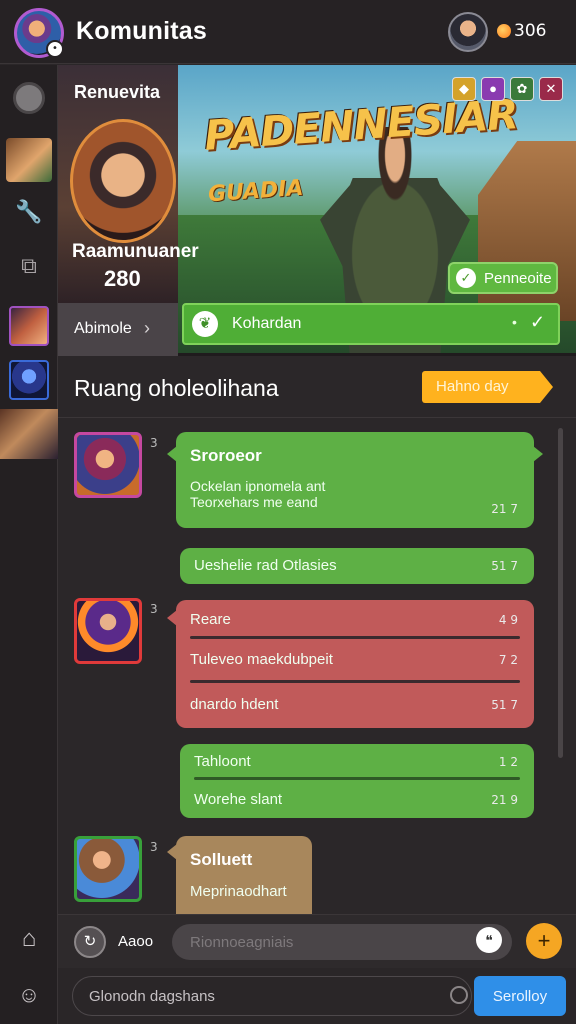  I want to click on profile-card: Renuevita 280, so click(118, 184).